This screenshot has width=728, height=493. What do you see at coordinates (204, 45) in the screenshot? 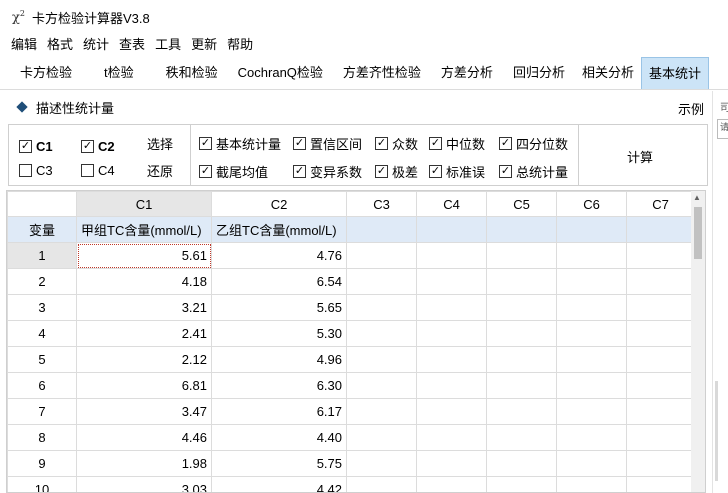
I see `menu-update: 更新` at bounding box center [204, 45].